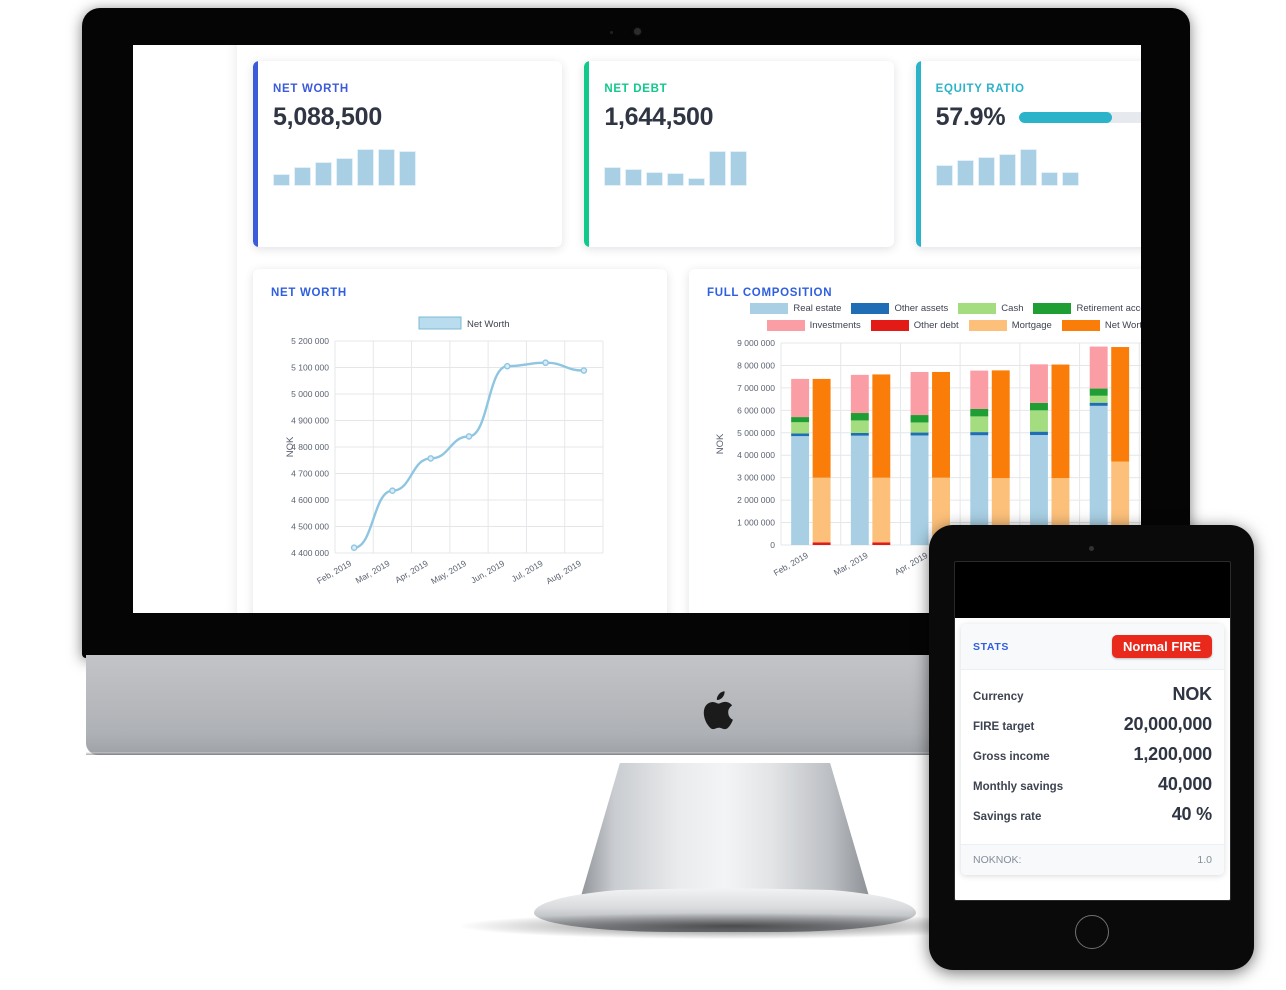 This screenshot has width=1286, height=990. Describe the element at coordinates (1092, 784) in the screenshot. I see `stat-row: Monthly savings 40,000` at that location.